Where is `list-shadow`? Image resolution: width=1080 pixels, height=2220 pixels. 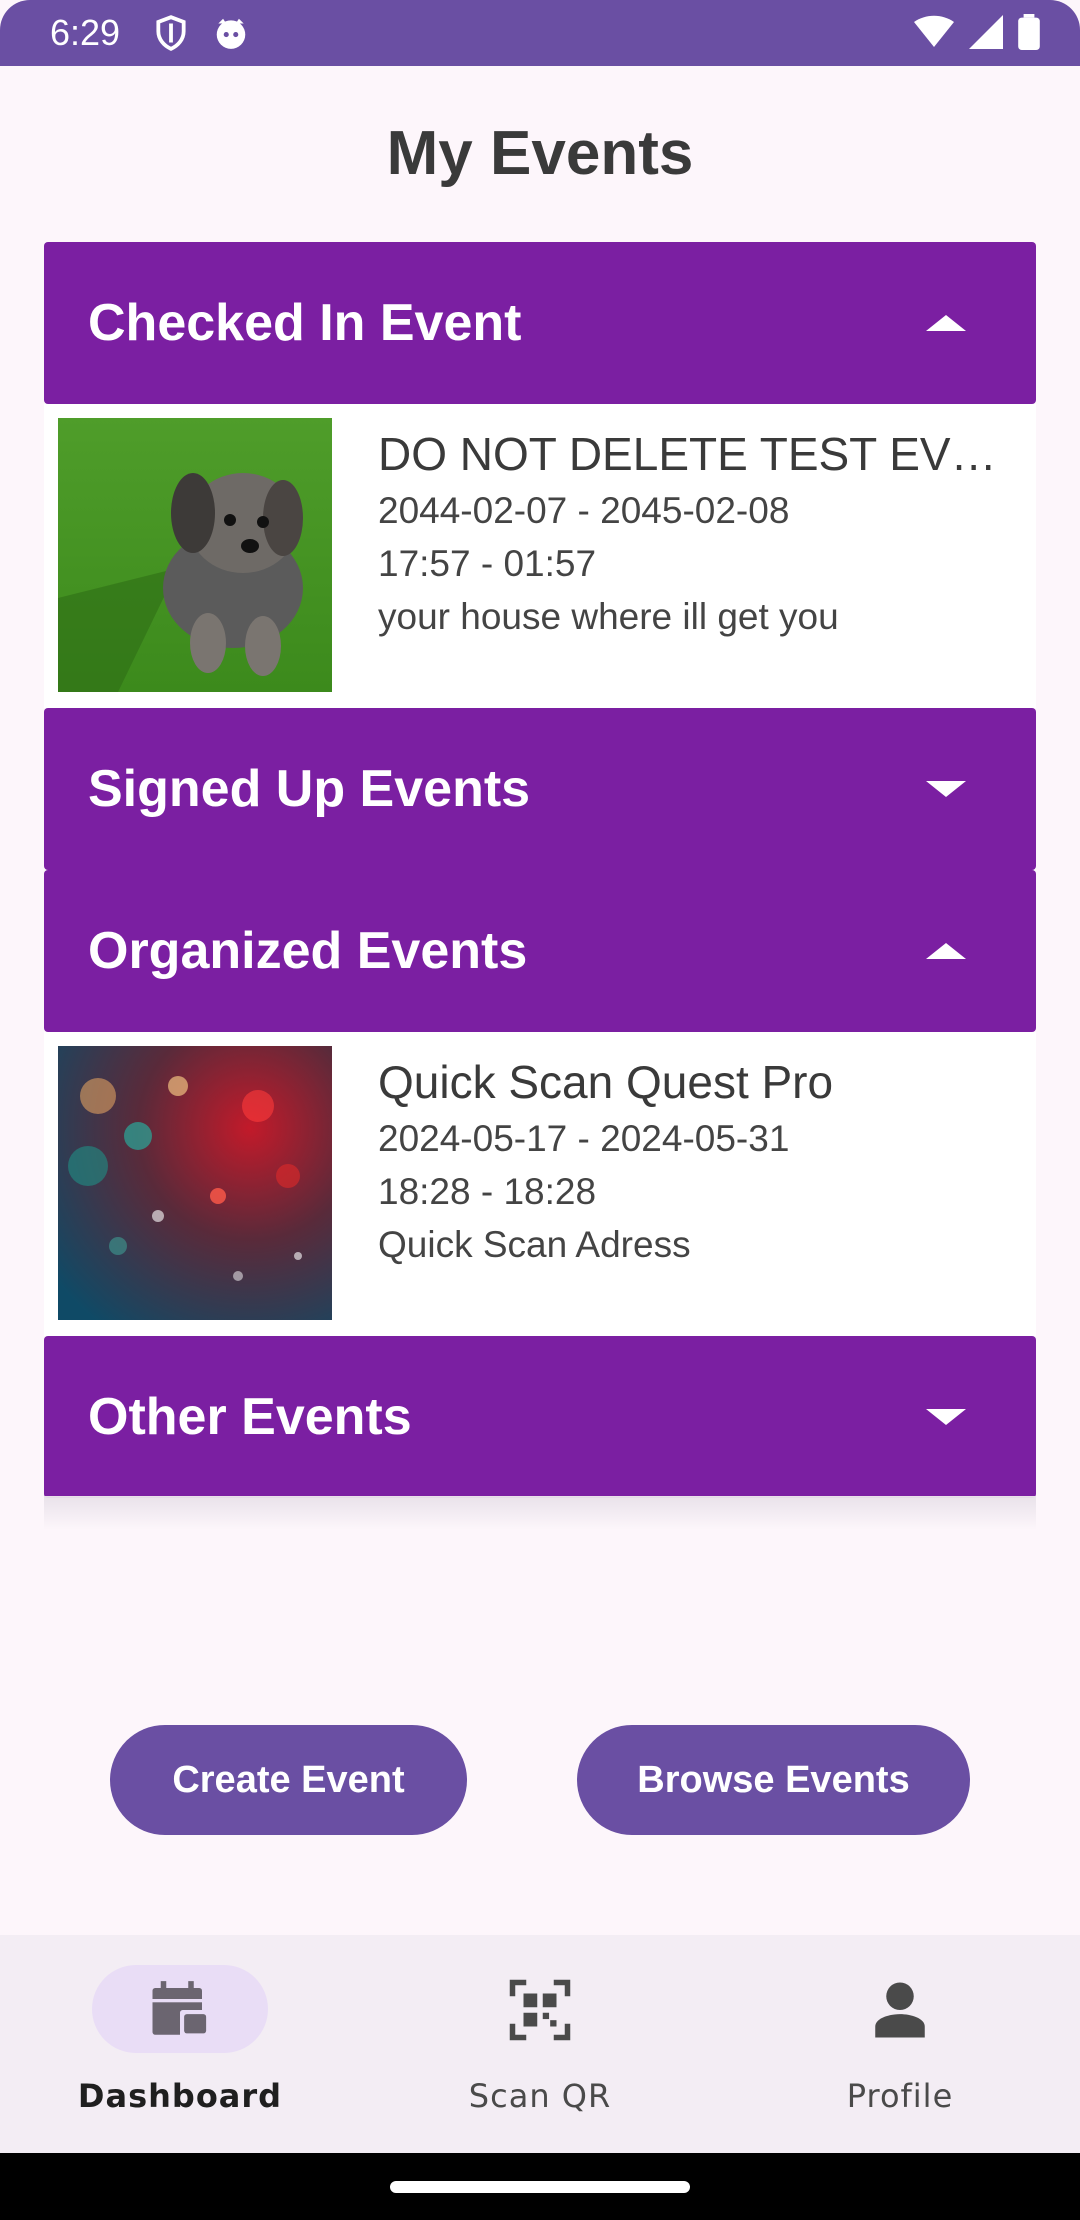 list-shadow is located at coordinates (540, 1513).